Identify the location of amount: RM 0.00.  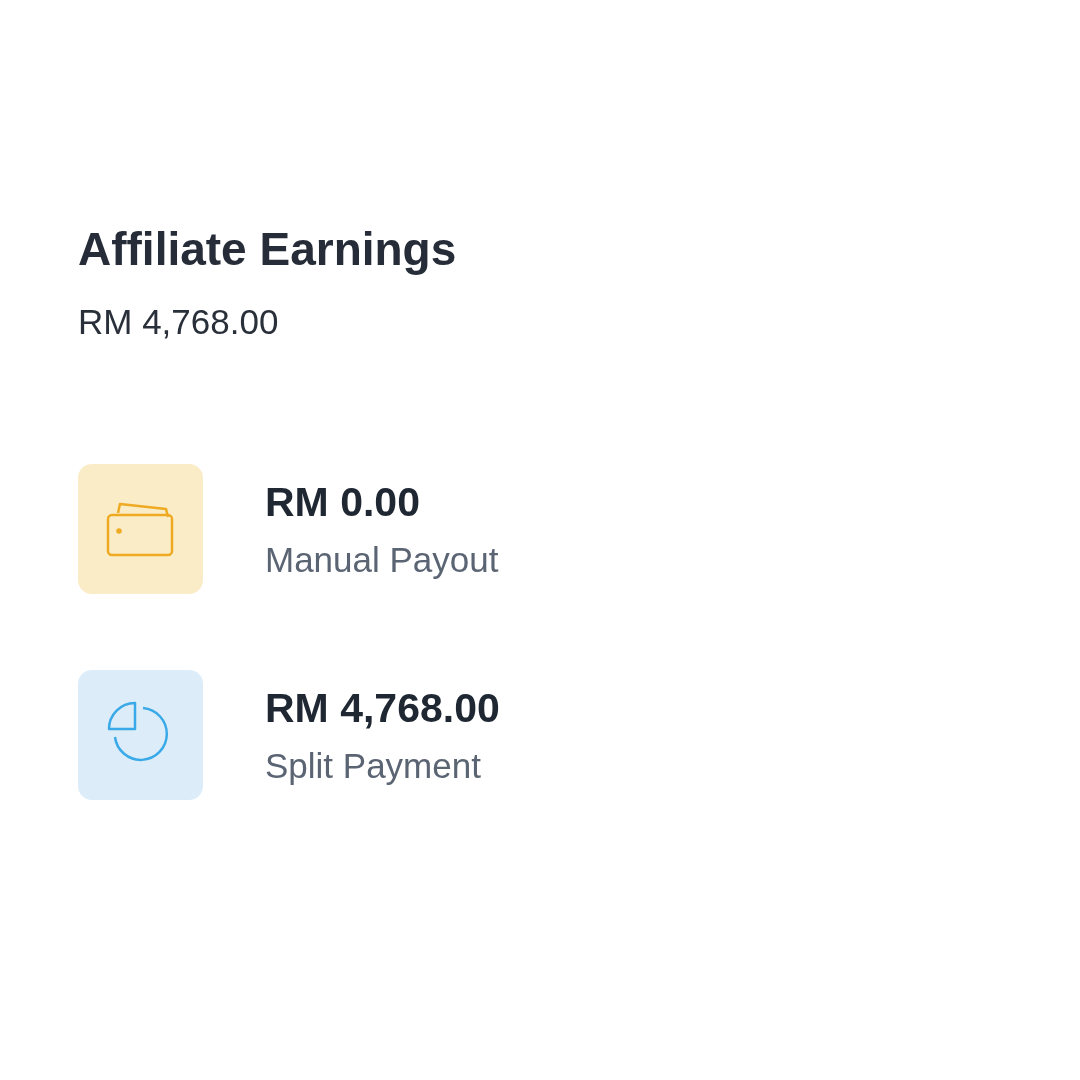
(343, 502).